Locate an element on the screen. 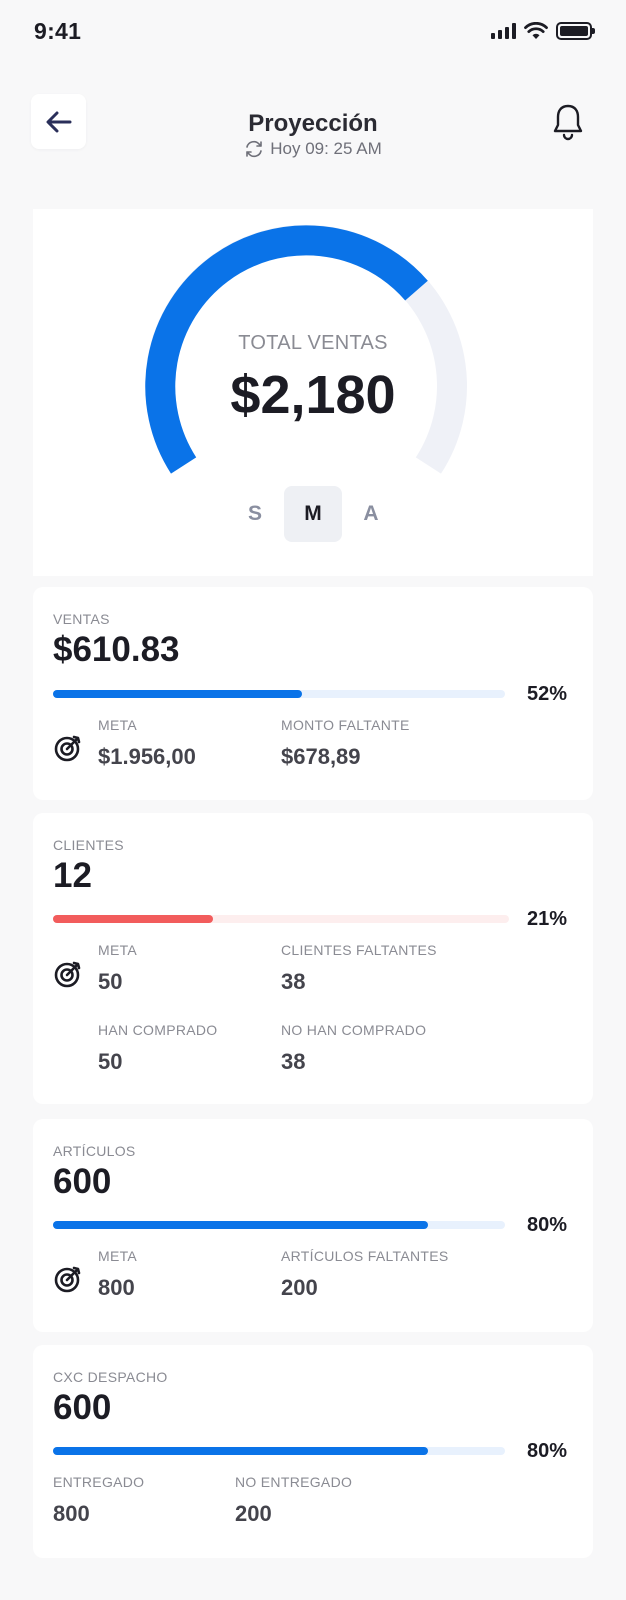 Image resolution: width=626 pixels, height=1600 pixels. cxc-progress-fill is located at coordinates (241, 1451).